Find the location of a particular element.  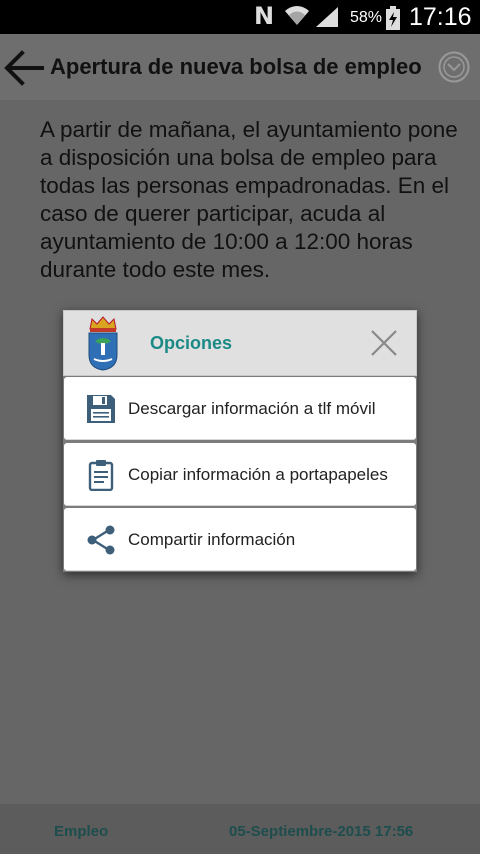

download-option-label: Descargar información a tlf móvil is located at coordinates (252, 408).